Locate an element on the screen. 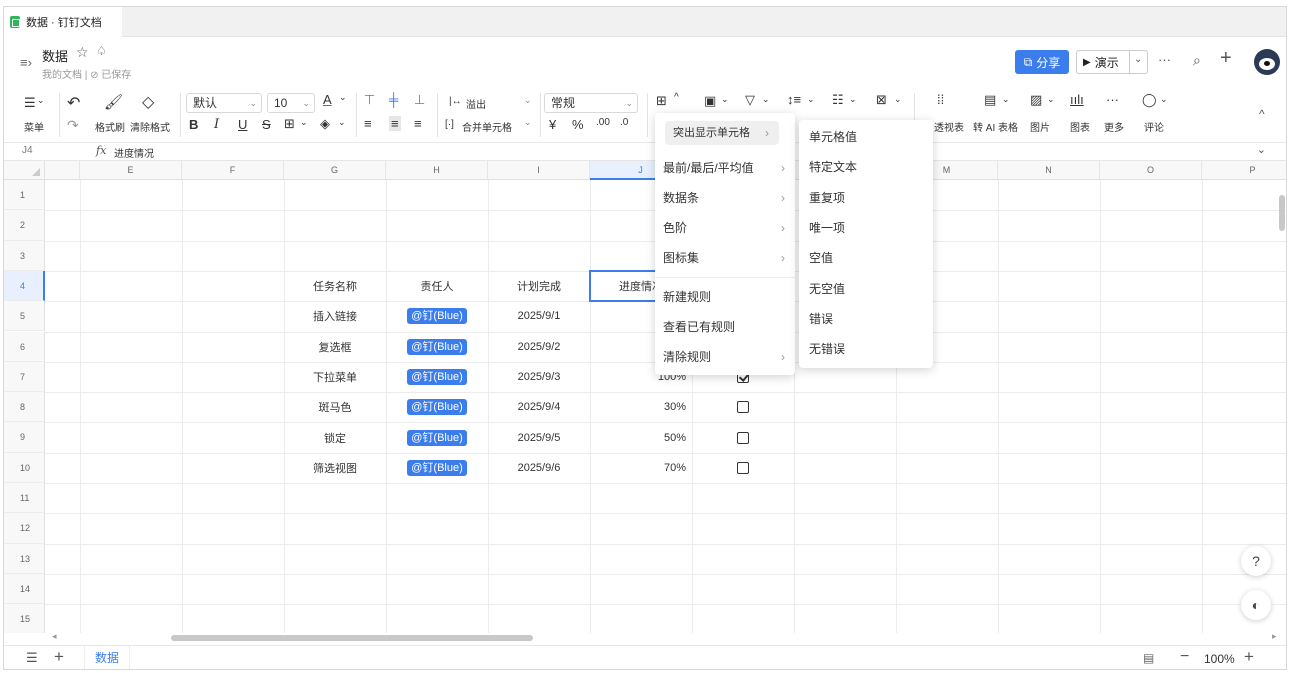 The image size is (1291, 673). column-header-n: N is located at coordinates (1049, 170).